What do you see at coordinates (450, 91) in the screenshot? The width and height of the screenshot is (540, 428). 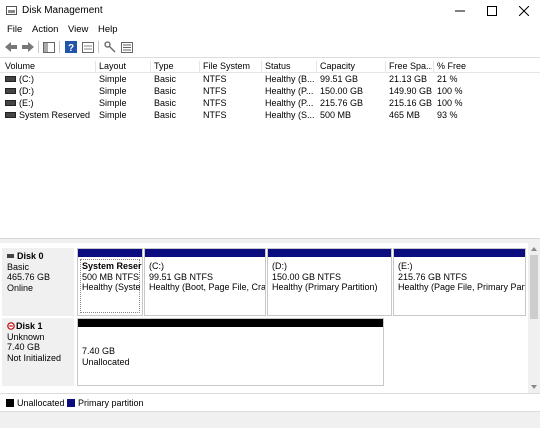 I see `volume-percent-free: 100 %` at bounding box center [450, 91].